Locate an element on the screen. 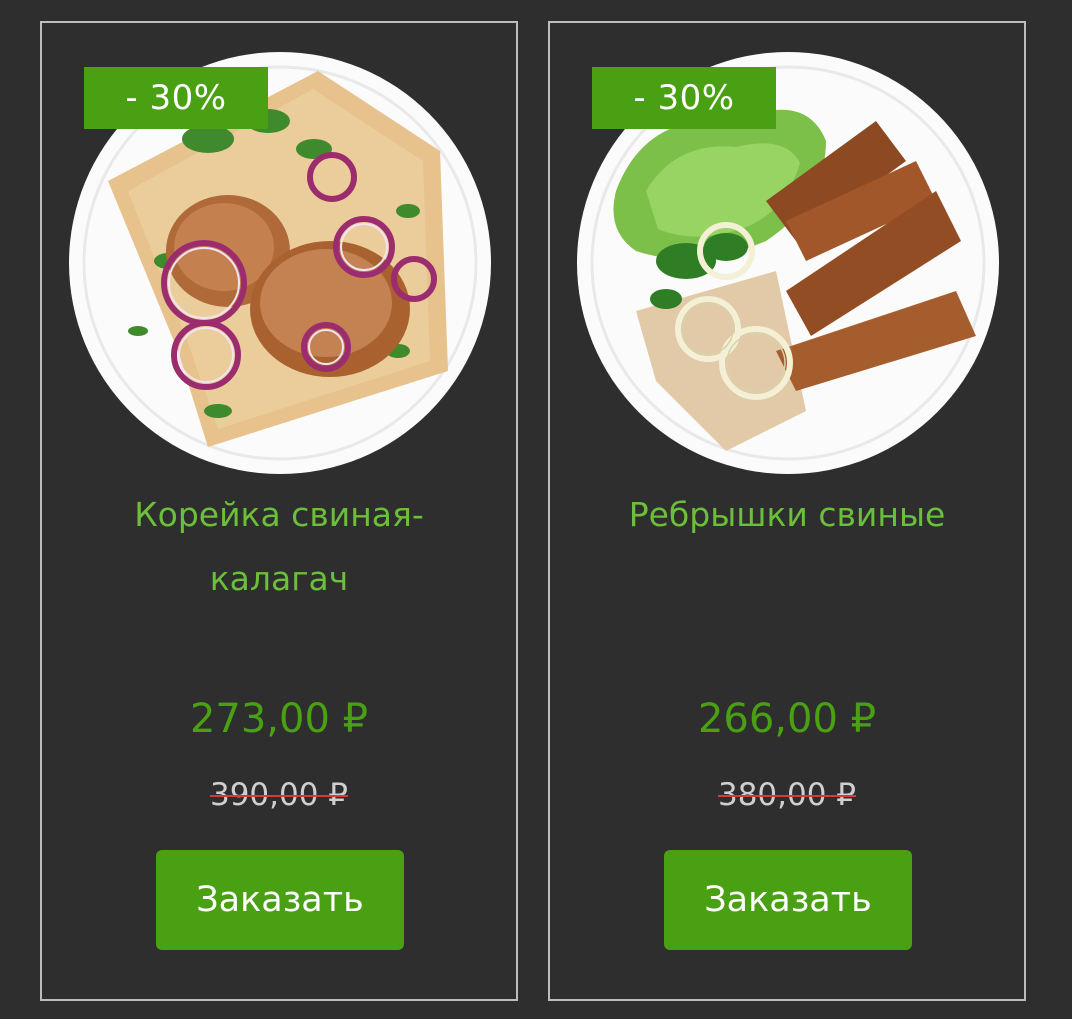 The image size is (1072, 1019). old-price-value: 390,00 ₽ is located at coordinates (279, 795).